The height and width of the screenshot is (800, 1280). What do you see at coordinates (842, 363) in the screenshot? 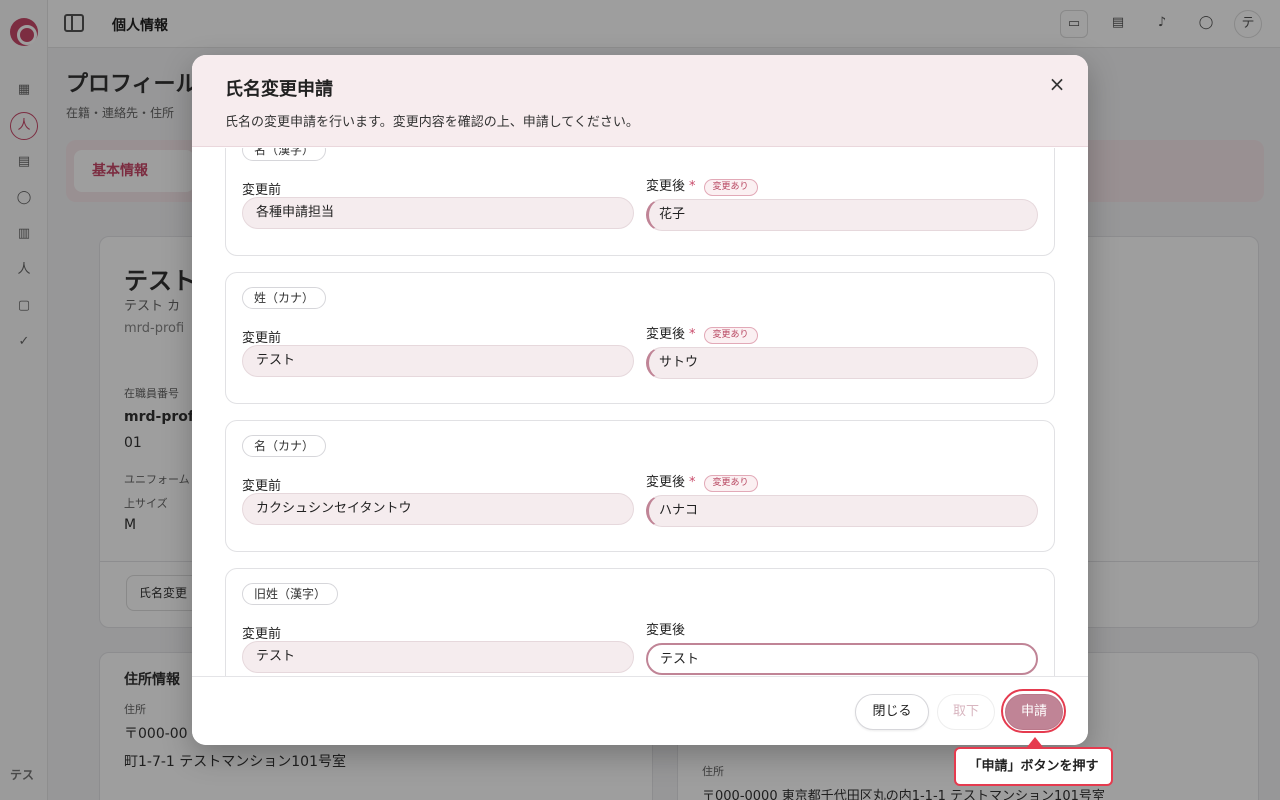
I see `after-input: サトウ` at bounding box center [842, 363].